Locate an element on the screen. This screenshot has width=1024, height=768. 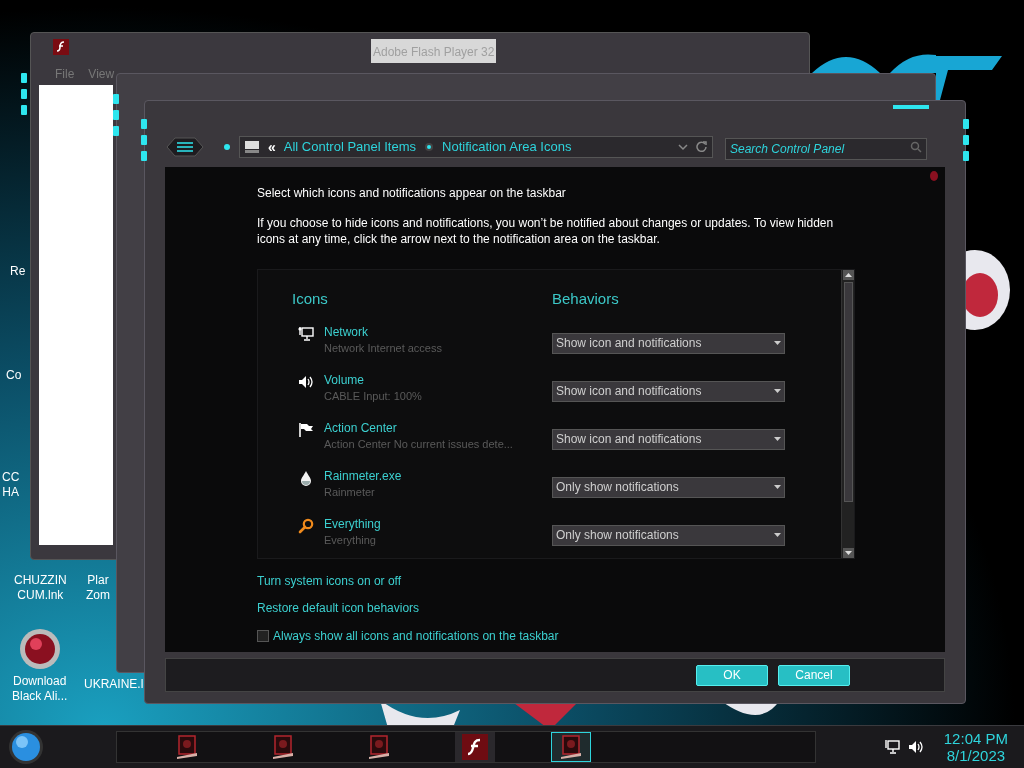
scroll-down-icon is located at coordinates (848, 553).